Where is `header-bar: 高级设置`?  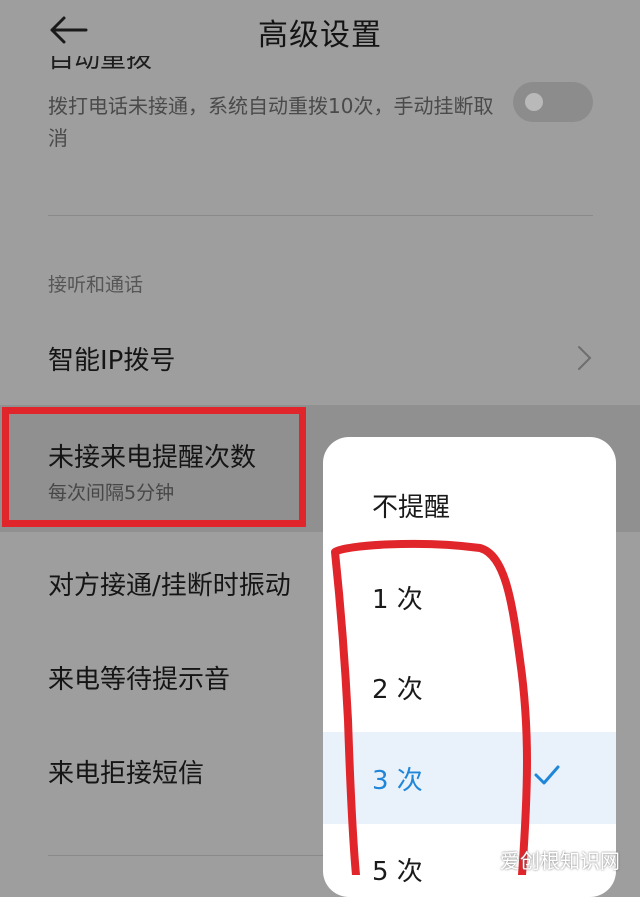 header-bar: 高级设置 is located at coordinates (320, 31).